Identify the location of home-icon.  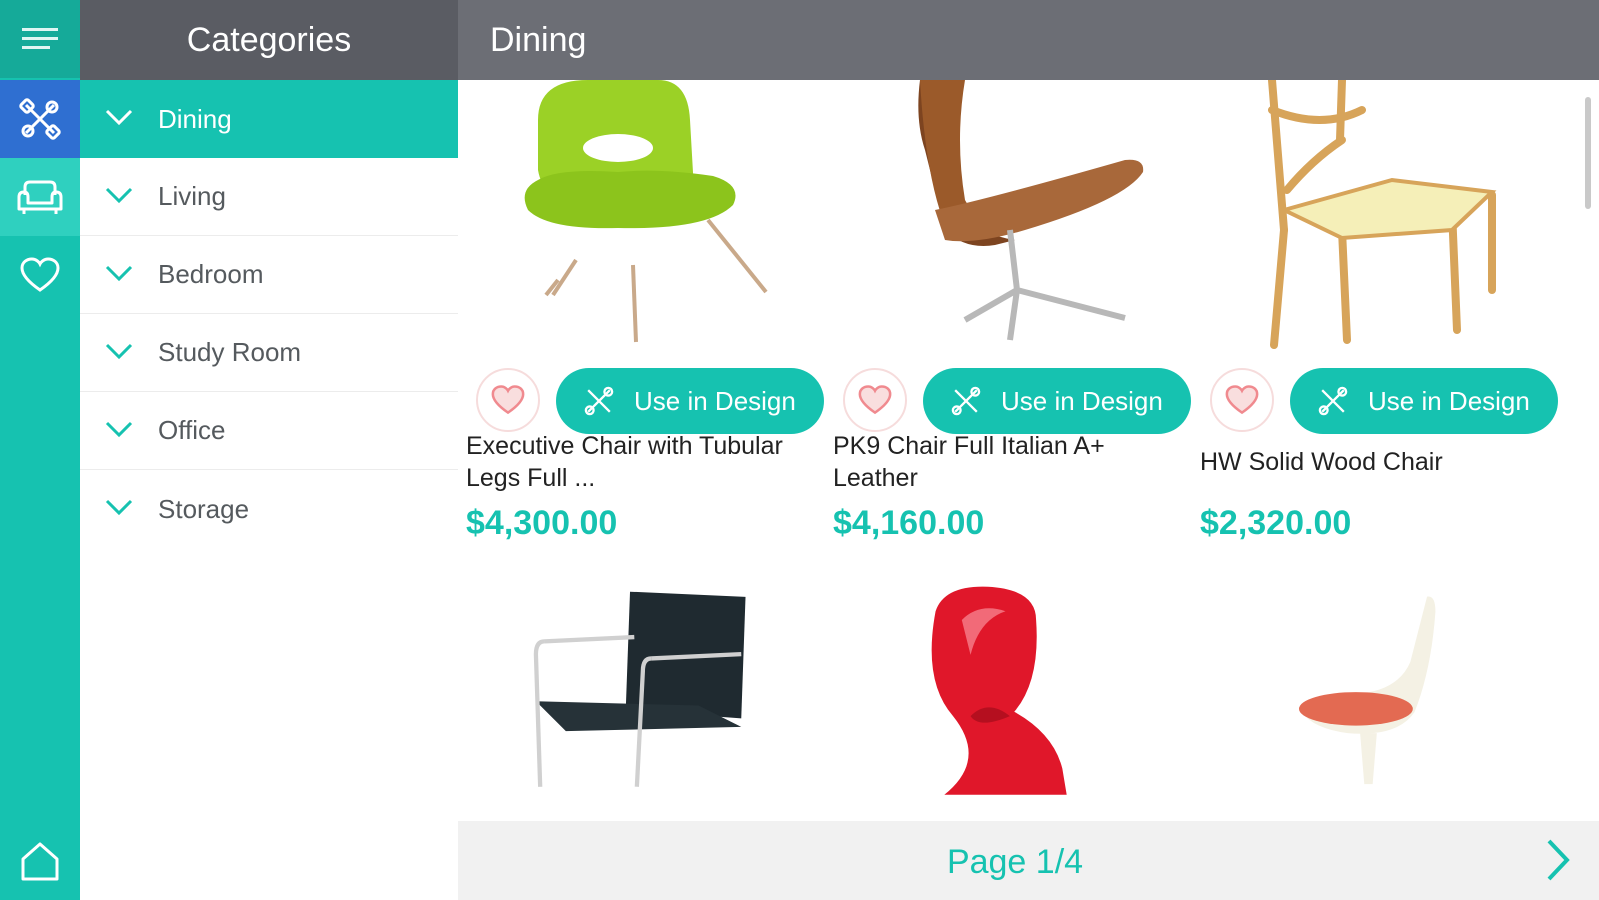
(40, 861).